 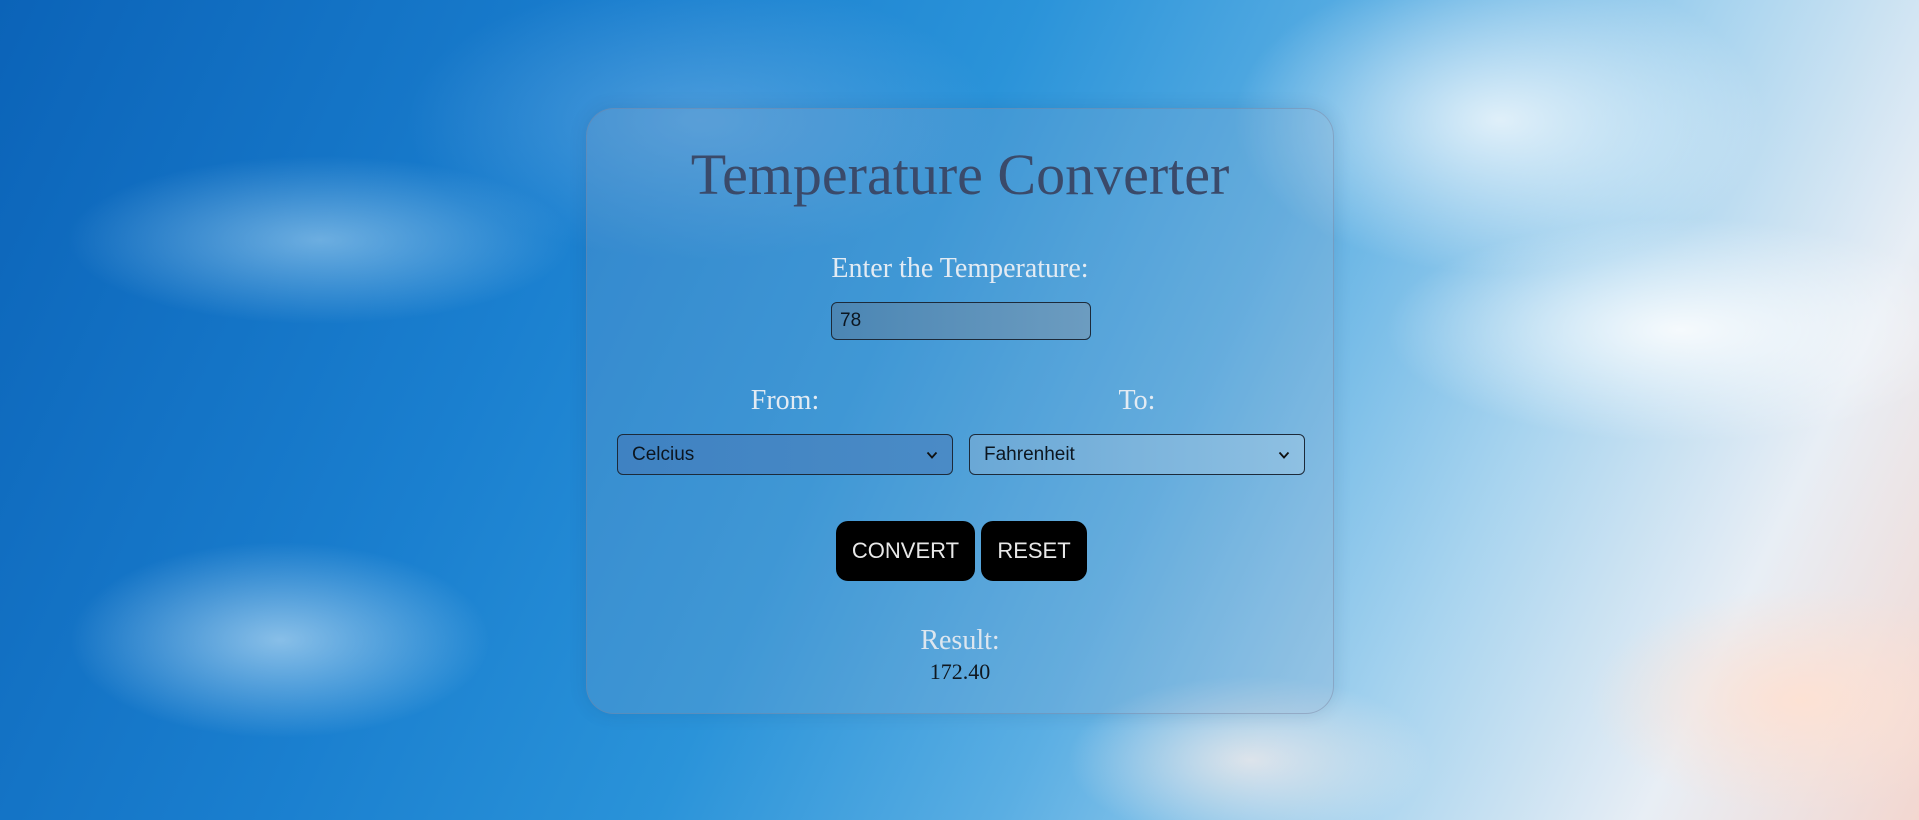 I want to click on result-value: 172.40, so click(x=960, y=671).